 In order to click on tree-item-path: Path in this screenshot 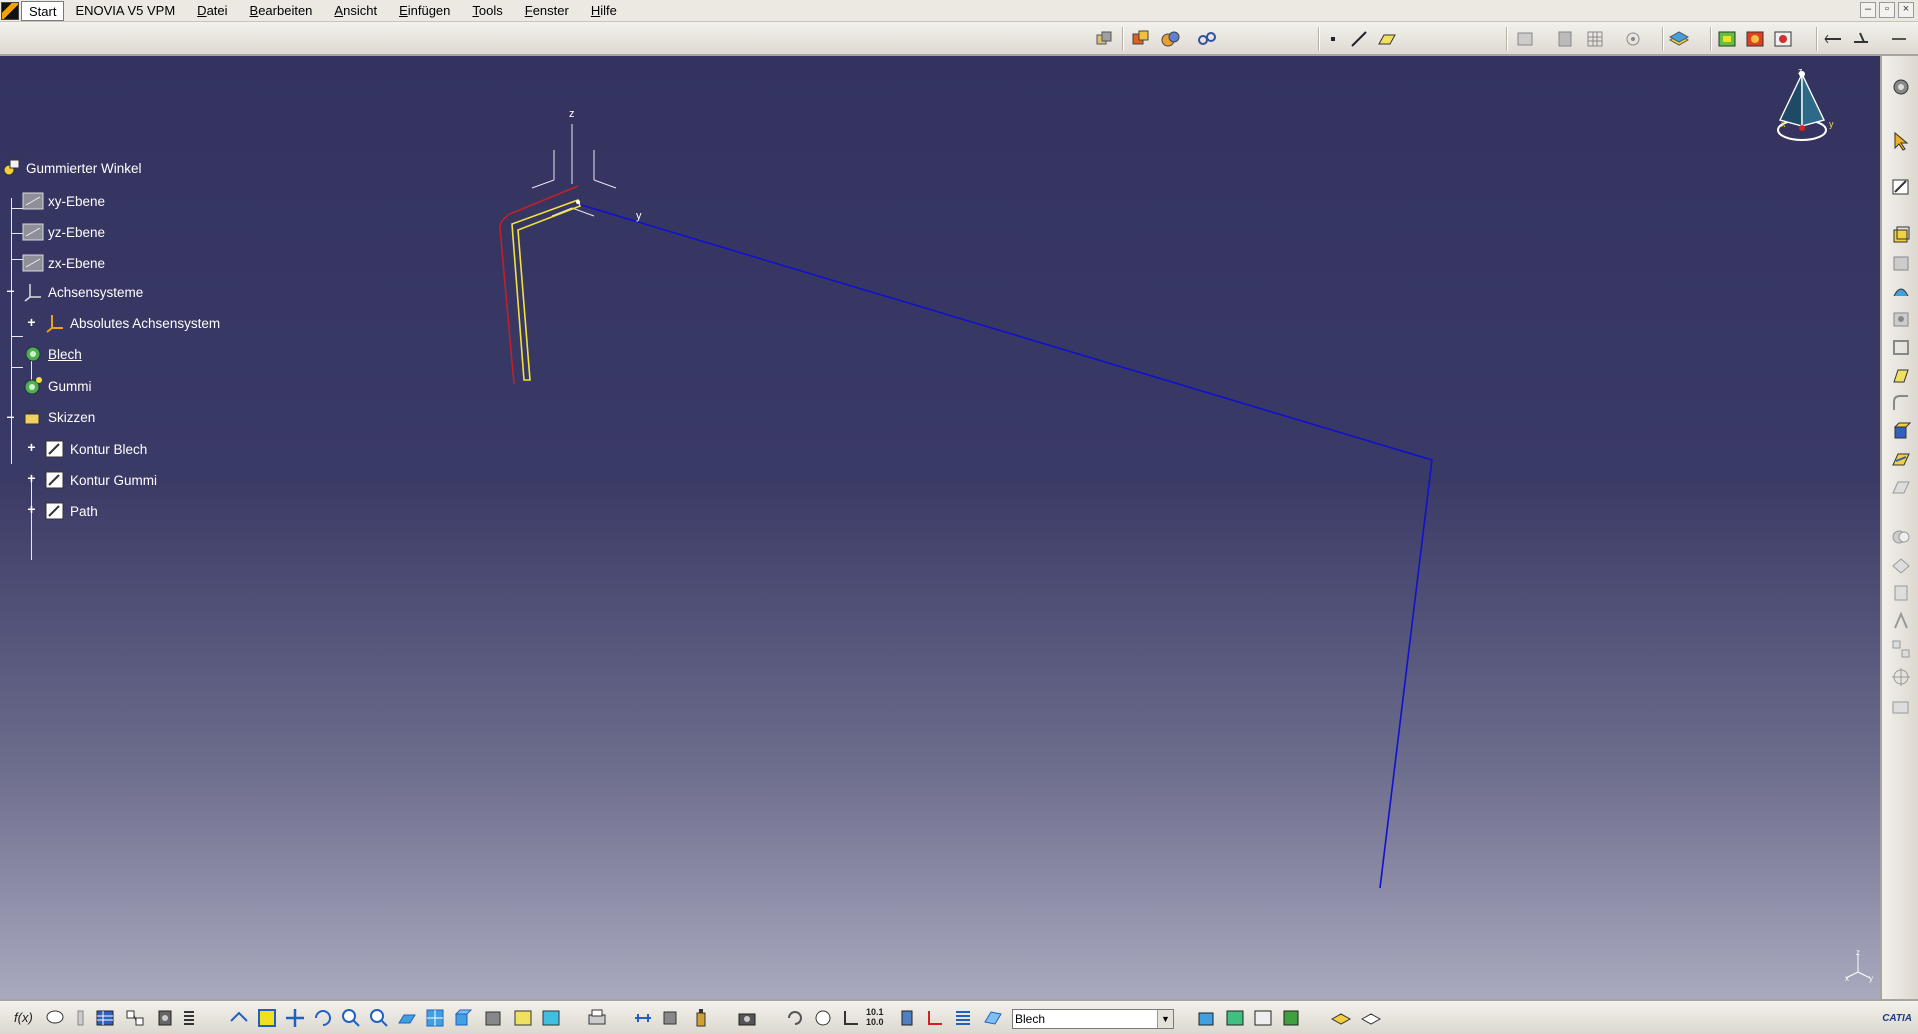, I will do `click(71, 511)`.